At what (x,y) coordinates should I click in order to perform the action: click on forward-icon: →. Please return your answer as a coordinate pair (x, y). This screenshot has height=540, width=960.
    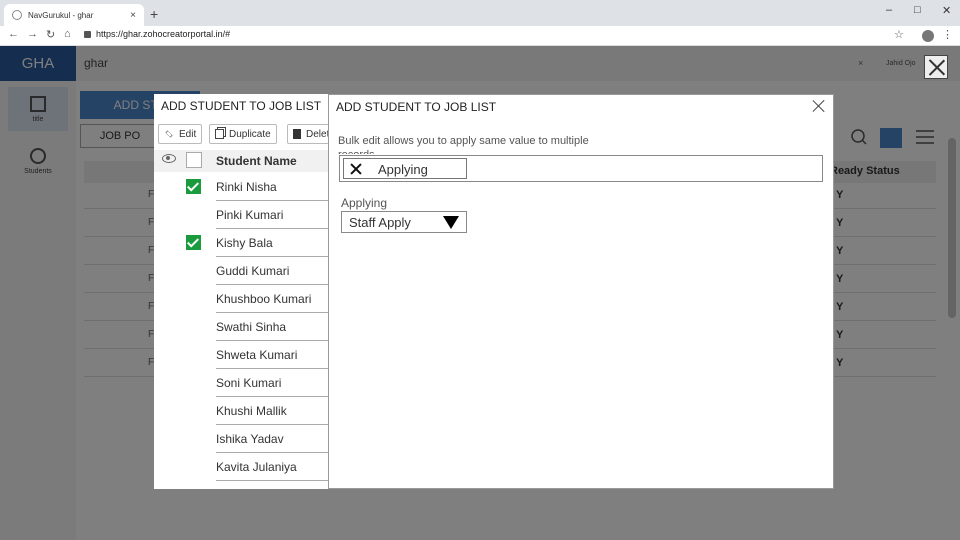
    Looking at the image, I should click on (32, 34).